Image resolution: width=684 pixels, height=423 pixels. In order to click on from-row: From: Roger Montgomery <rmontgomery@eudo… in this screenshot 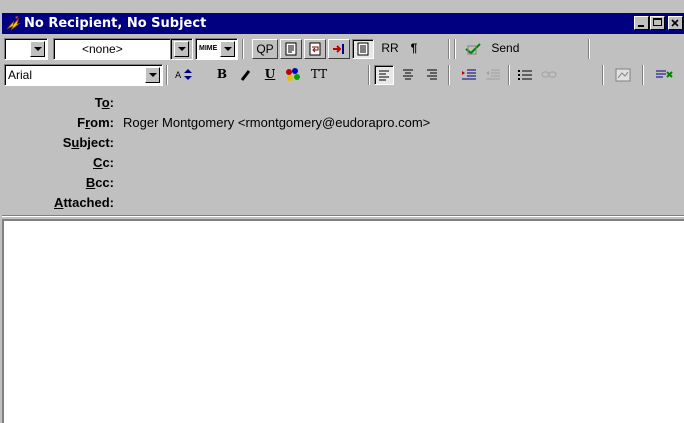, I will do `click(343, 123)`.